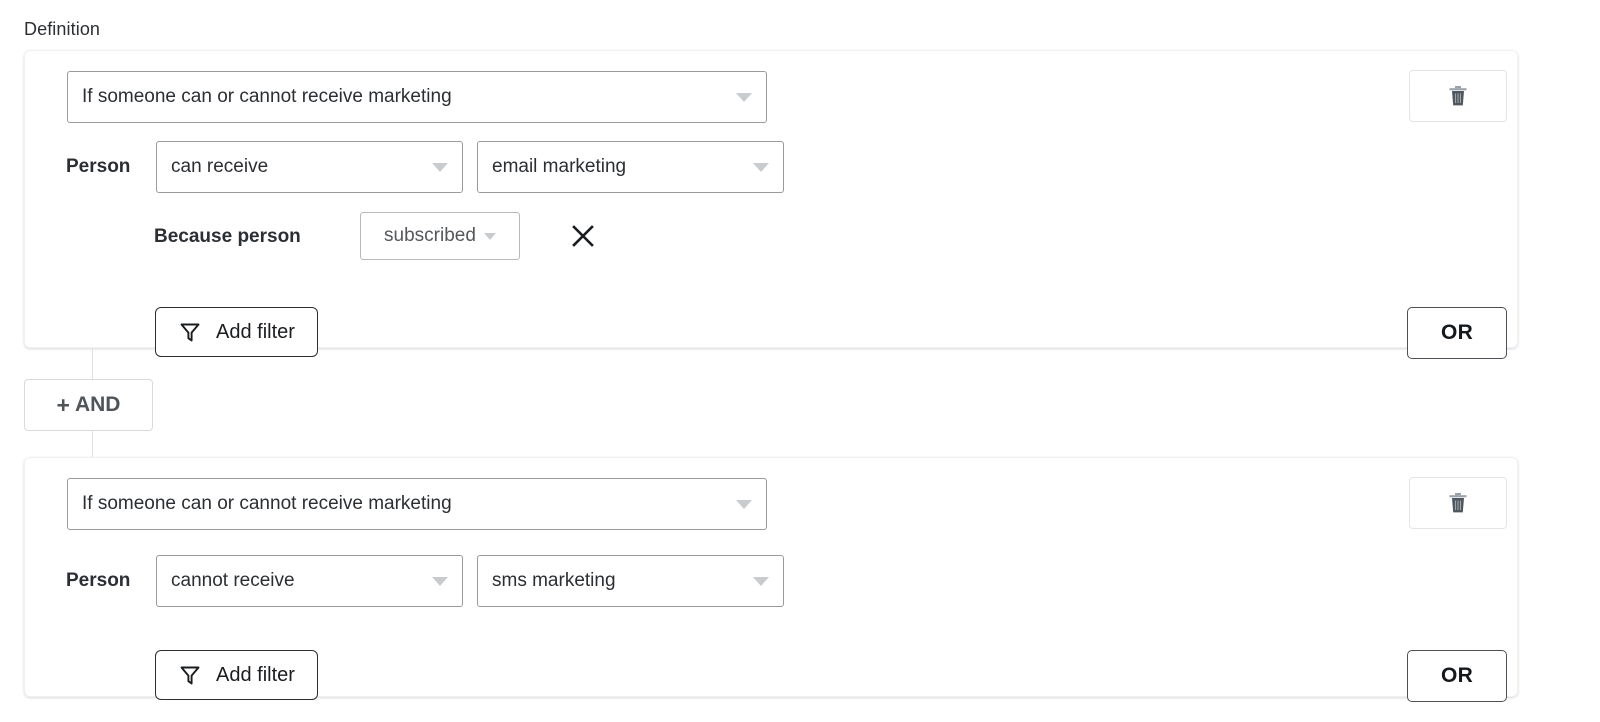 The image size is (1600, 722). I want to click on reason-select-value: subscribed, so click(430, 235).